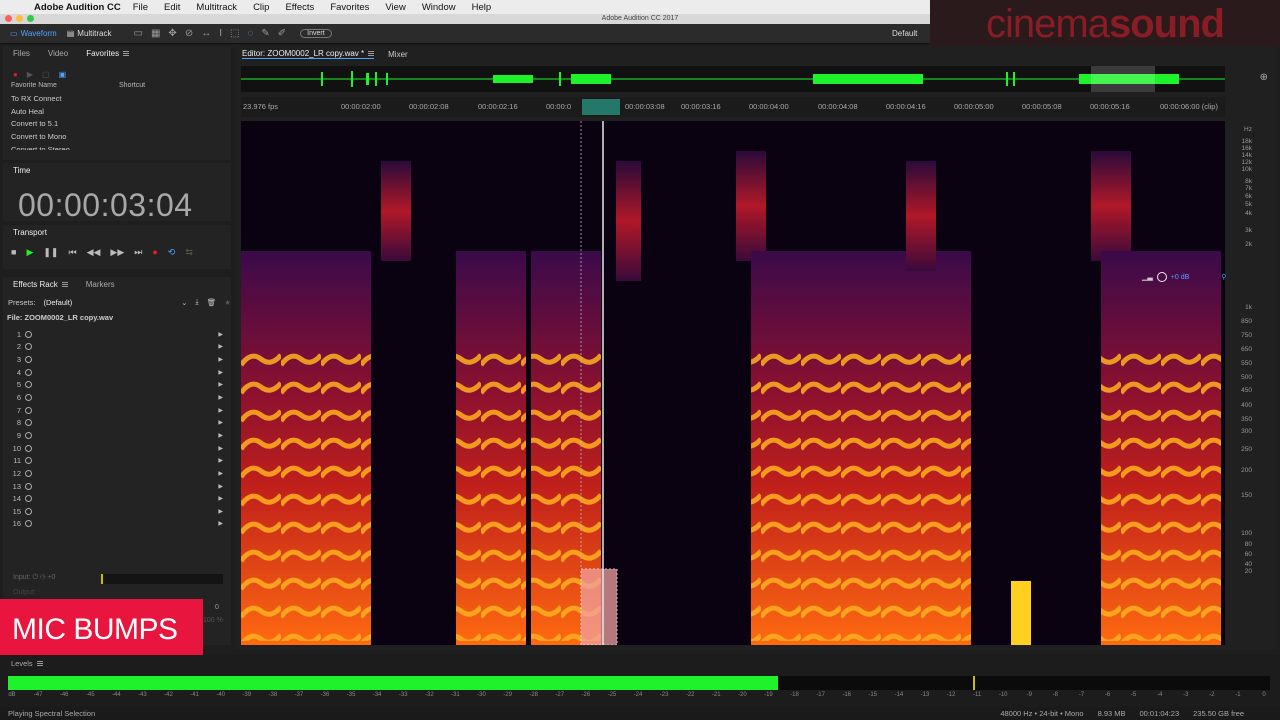 The width and height of the screenshot is (1280, 720). I want to click on hud-gain-control: ▁▃ +0 dB ⚲, so click(1184, 277).